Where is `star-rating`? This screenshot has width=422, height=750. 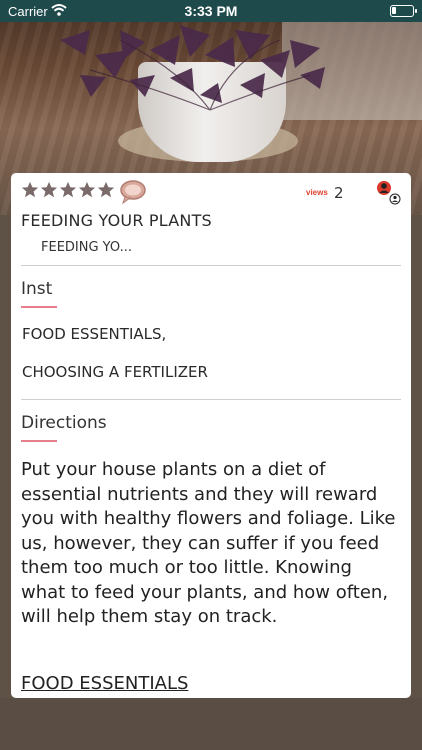
star-rating is located at coordinates (68, 190).